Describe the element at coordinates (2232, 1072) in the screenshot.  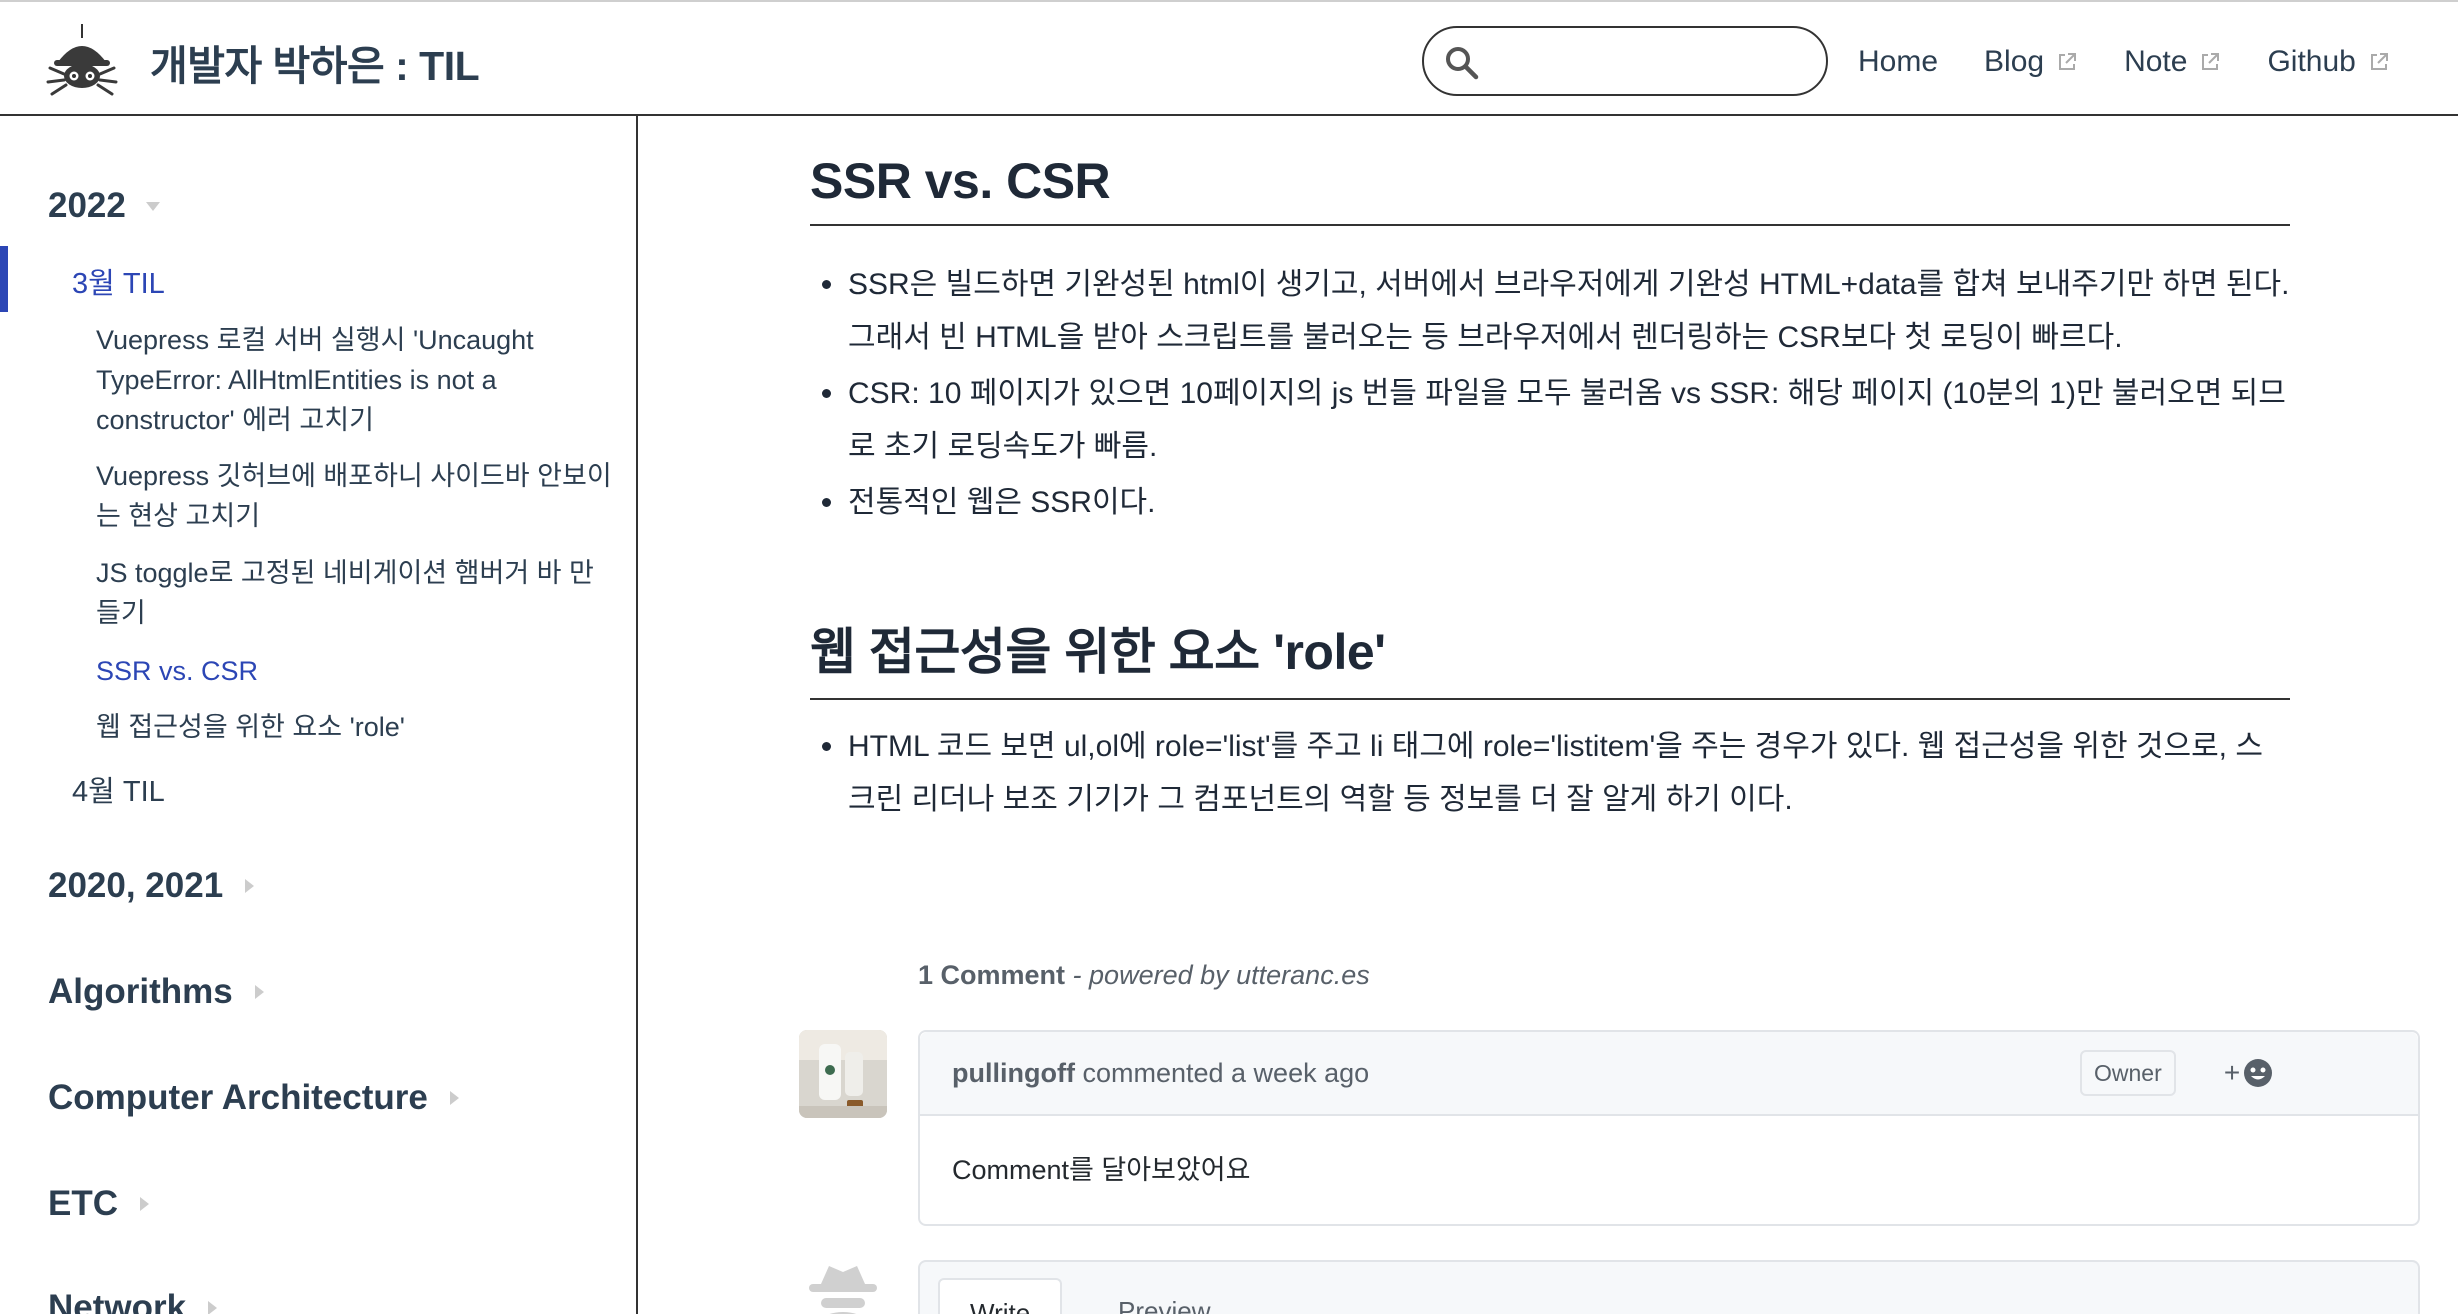
I see `reaction-plus-label: +` at that location.